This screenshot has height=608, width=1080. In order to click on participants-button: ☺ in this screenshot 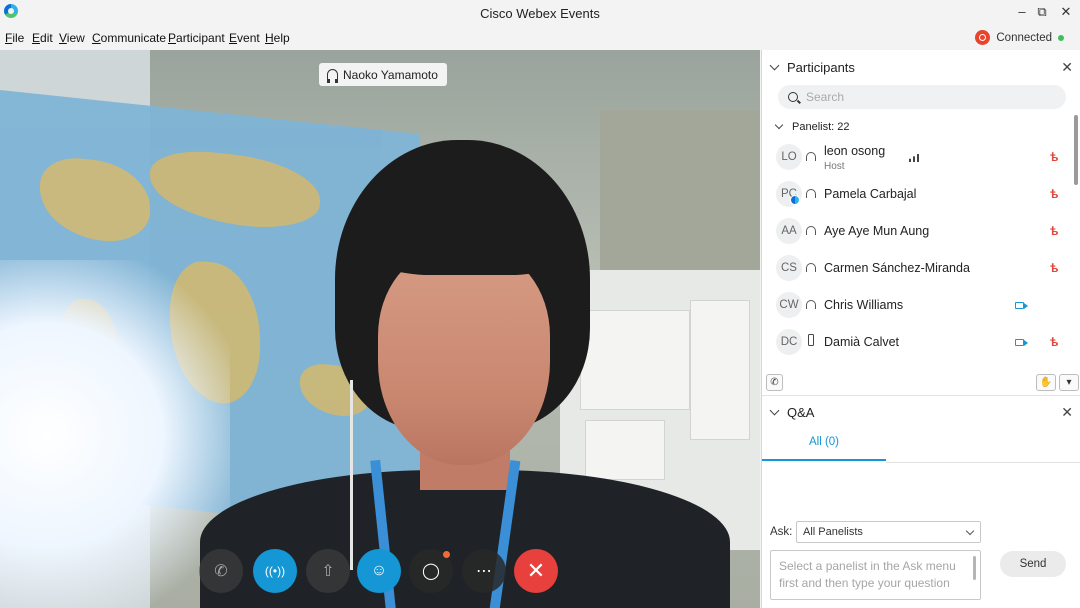, I will do `click(379, 571)`.